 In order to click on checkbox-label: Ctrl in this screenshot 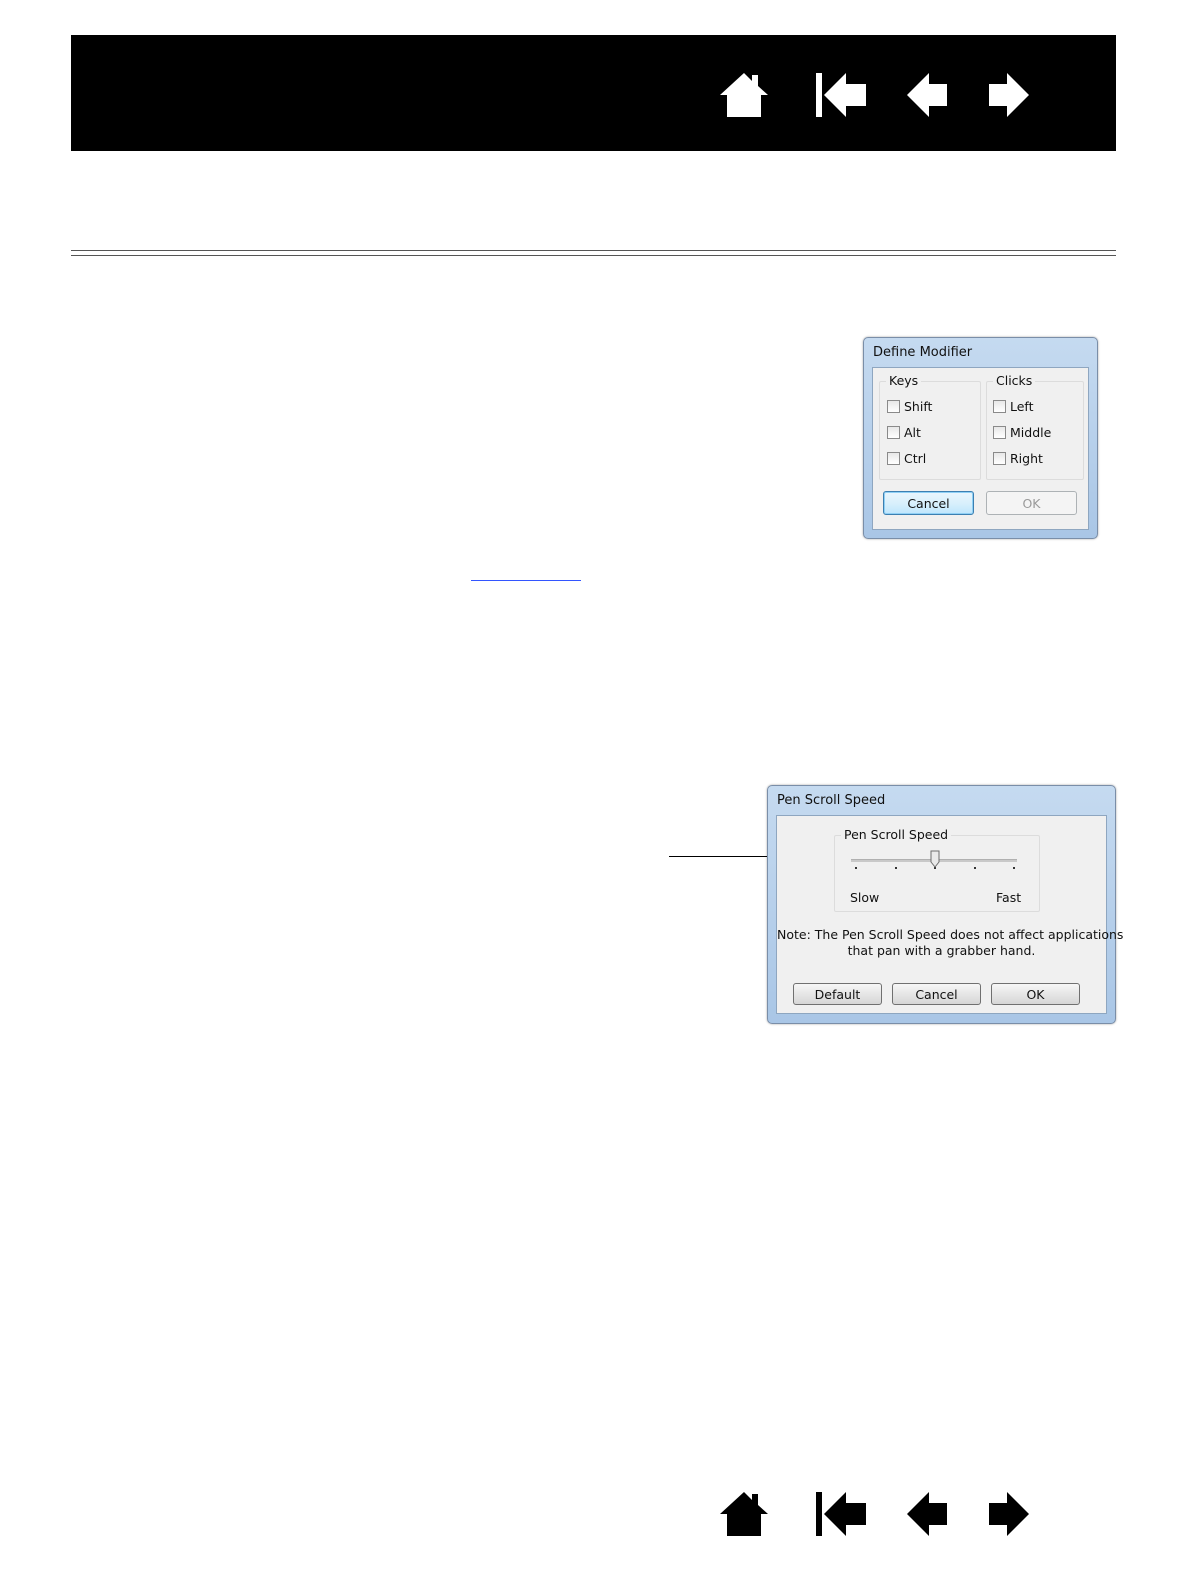, I will do `click(915, 458)`.